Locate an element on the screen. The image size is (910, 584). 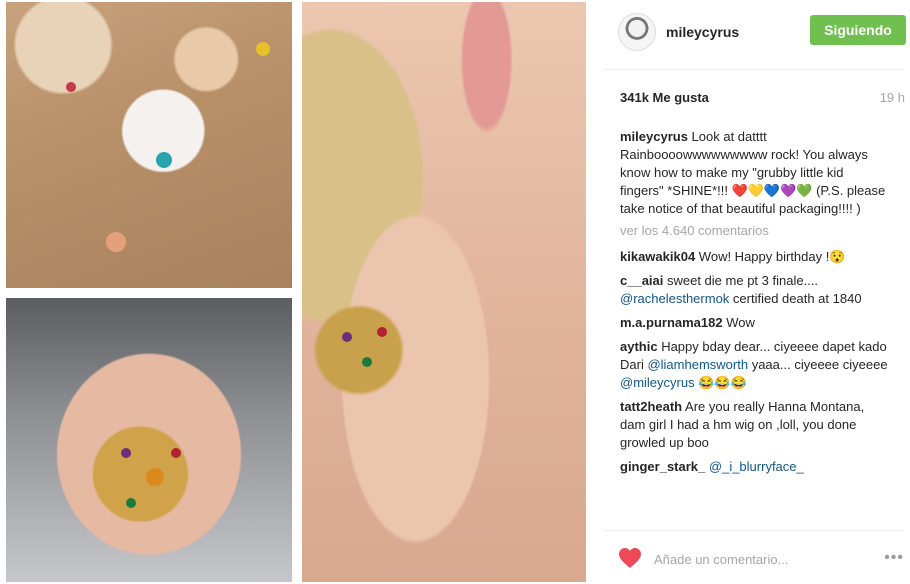
post-username: mileycyrus is located at coordinates (702, 32).